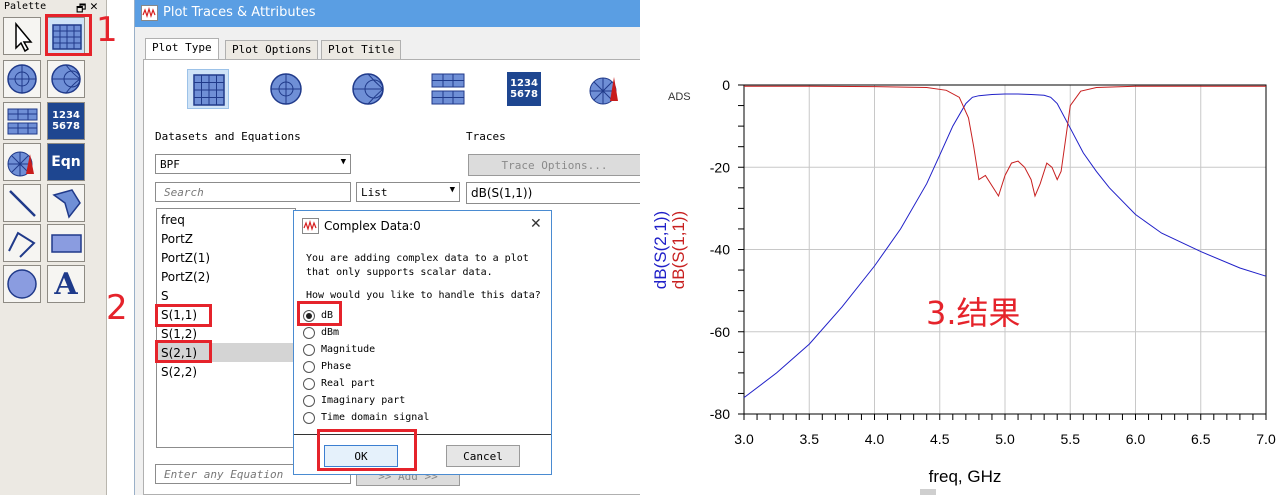 The width and height of the screenshot is (1277, 499). What do you see at coordinates (810, 439) in the screenshot?
I see `x-tick-label: 3.5` at bounding box center [810, 439].